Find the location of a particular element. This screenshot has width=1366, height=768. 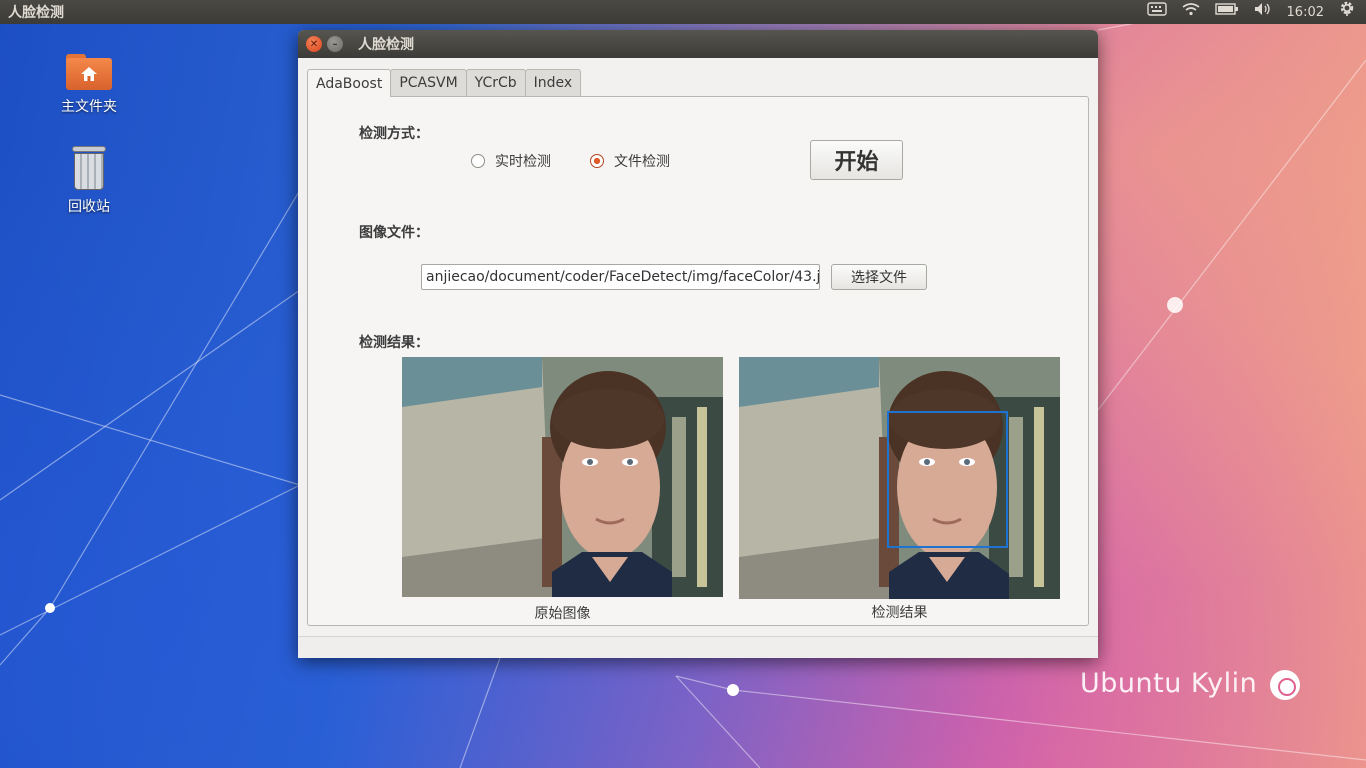

minimize-icon: – is located at coordinates (335, 44).